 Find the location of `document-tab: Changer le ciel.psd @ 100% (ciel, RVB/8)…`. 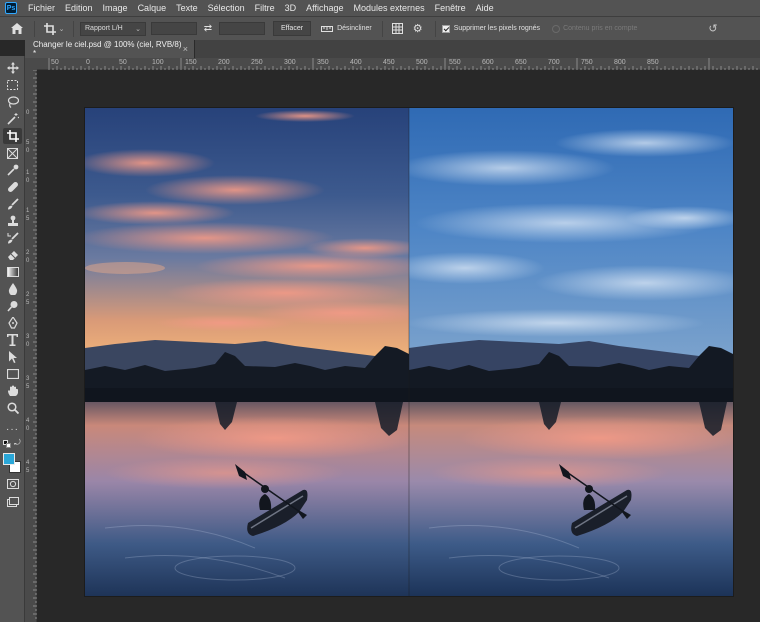

document-tab: Changer le ciel.psd @ 100% (ciel, RVB/8)… is located at coordinates (110, 49).